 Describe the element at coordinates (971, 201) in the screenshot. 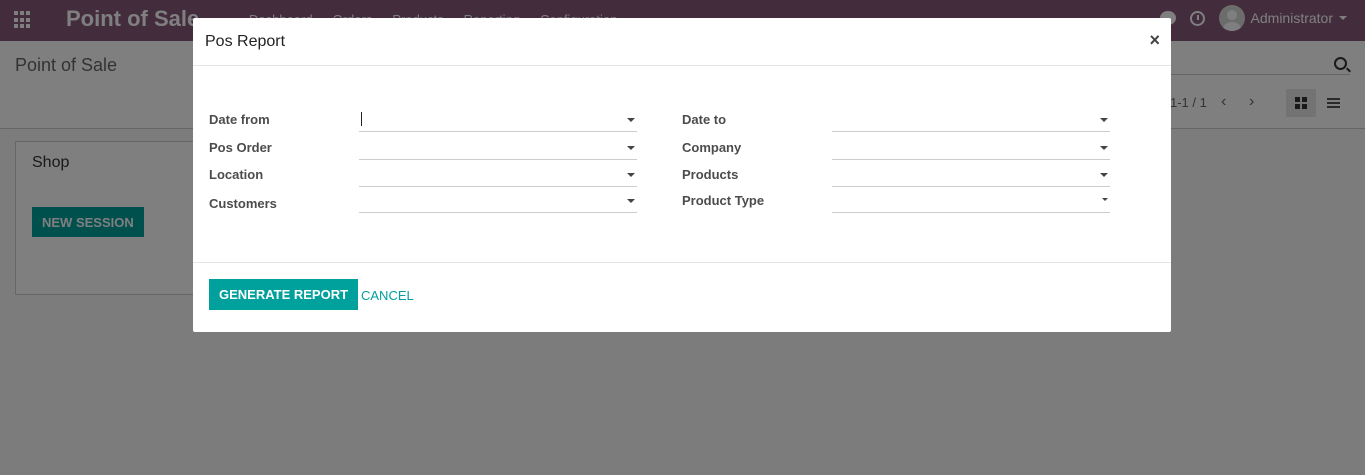

I see `product-type-field` at that location.